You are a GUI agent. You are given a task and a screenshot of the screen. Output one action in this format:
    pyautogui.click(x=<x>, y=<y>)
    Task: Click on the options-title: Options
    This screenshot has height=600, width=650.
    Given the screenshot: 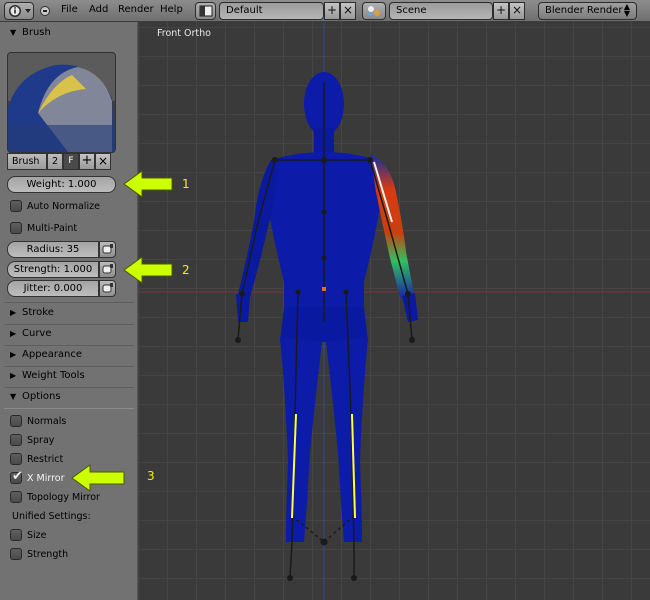 What is the action you would take?
    pyautogui.click(x=41, y=396)
    